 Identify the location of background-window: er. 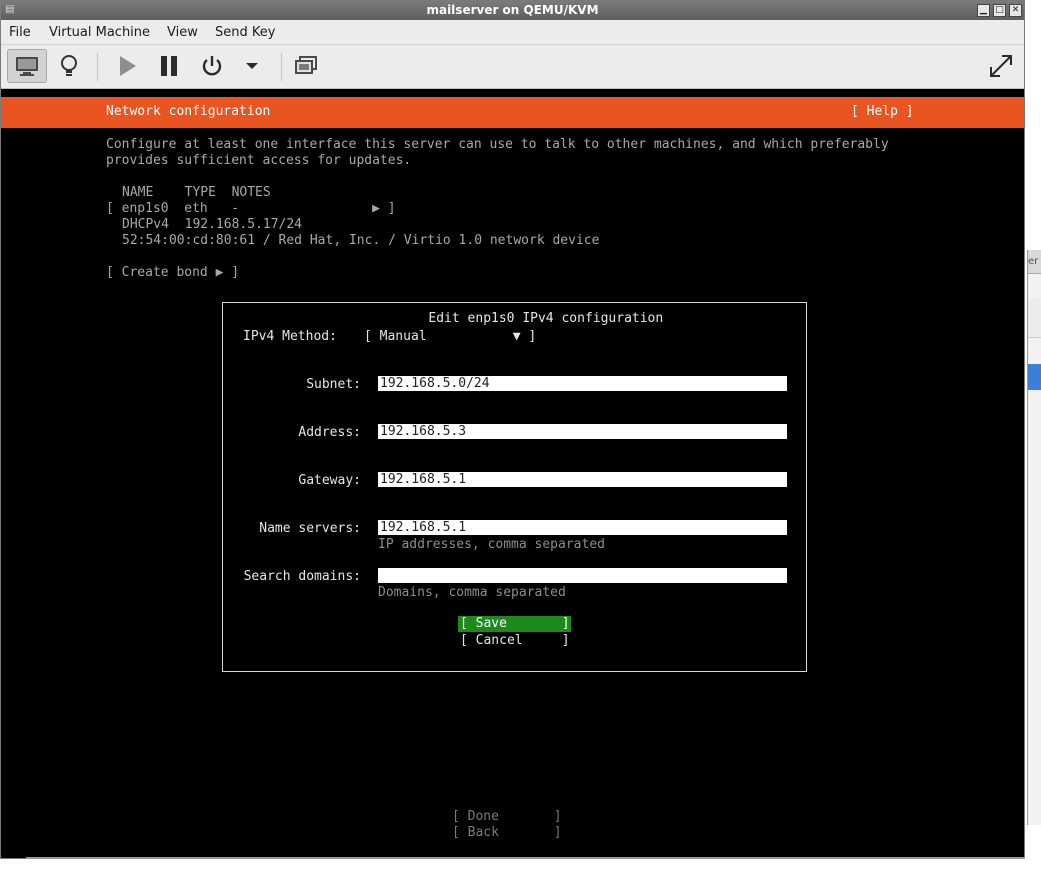
(1034, 537).